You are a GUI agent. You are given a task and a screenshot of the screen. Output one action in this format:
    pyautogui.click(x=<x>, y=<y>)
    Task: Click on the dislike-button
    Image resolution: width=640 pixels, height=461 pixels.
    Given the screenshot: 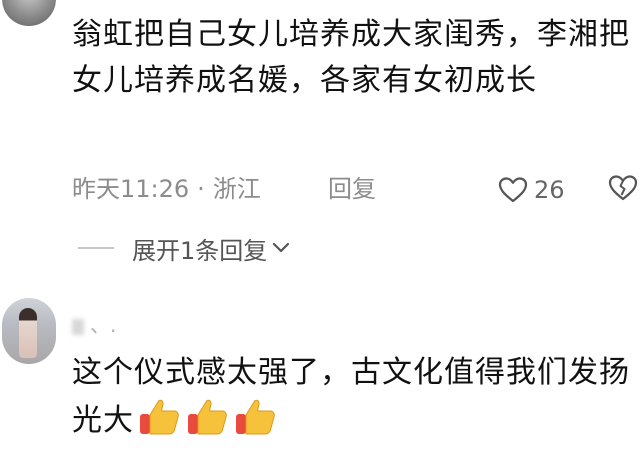 What is the action you would take?
    pyautogui.click(x=623, y=192)
    